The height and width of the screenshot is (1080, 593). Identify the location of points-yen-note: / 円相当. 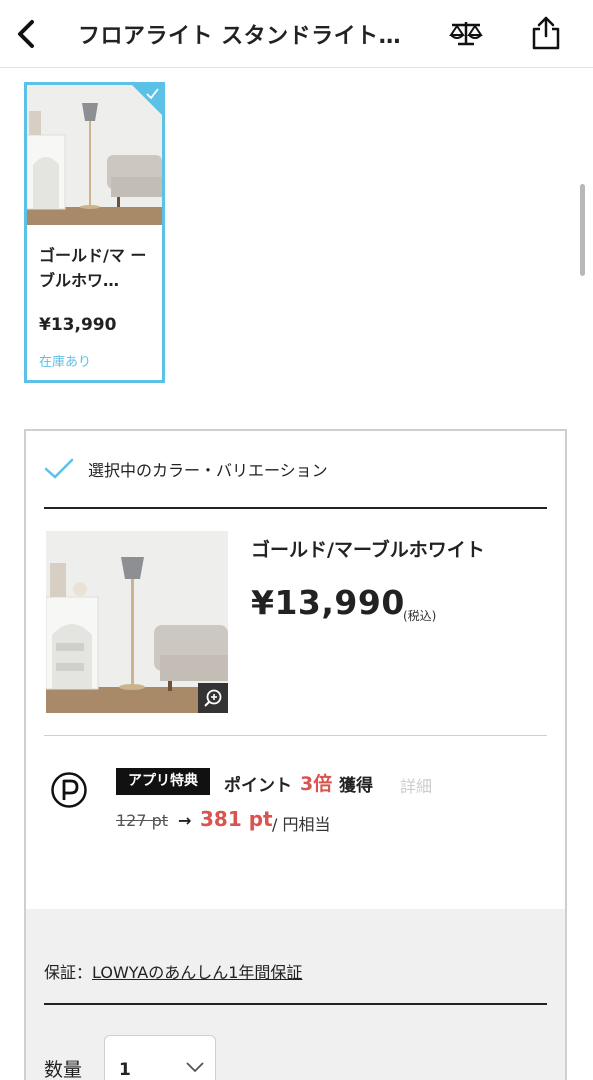
(301, 824).